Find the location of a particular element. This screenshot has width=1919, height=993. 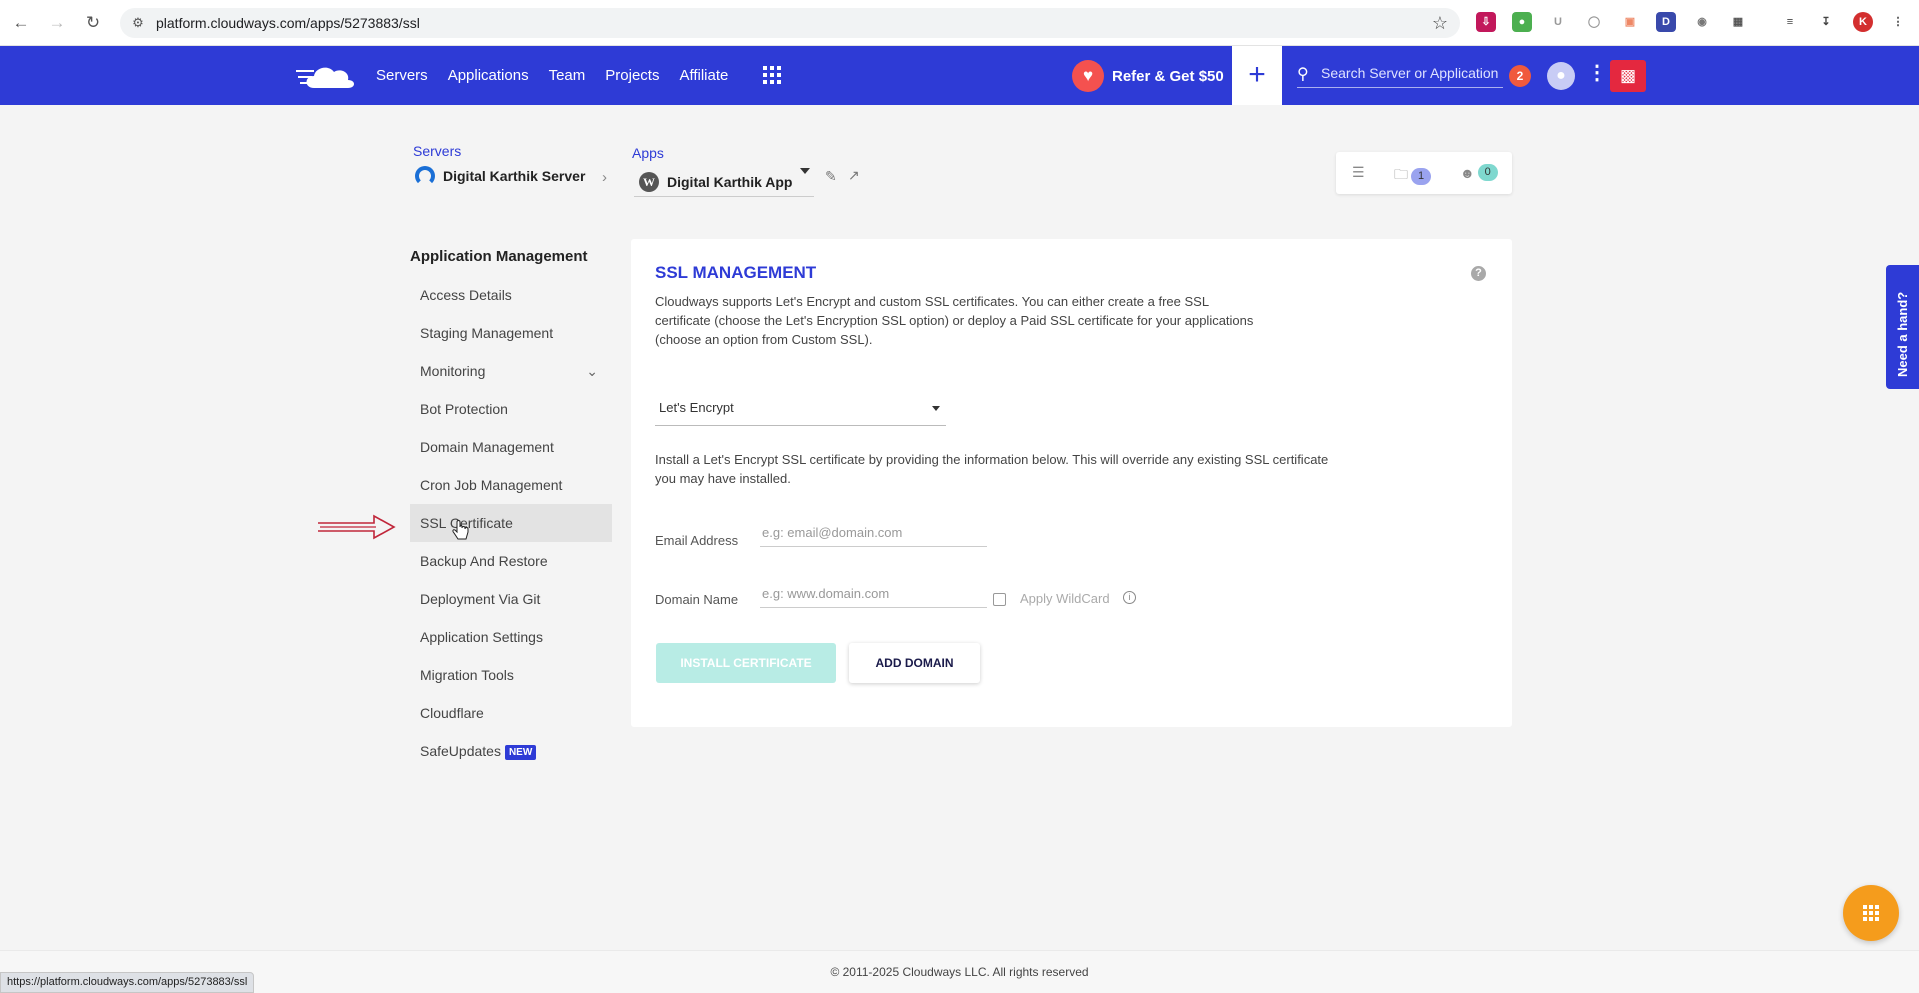

forward-icon: → is located at coordinates (57, 23).